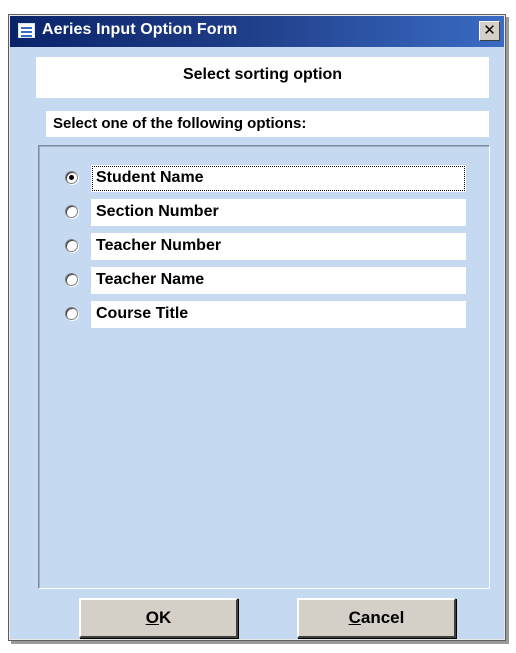 This screenshot has height=653, width=516. What do you see at coordinates (150, 177) in the screenshot?
I see `option-label: Student Name` at bounding box center [150, 177].